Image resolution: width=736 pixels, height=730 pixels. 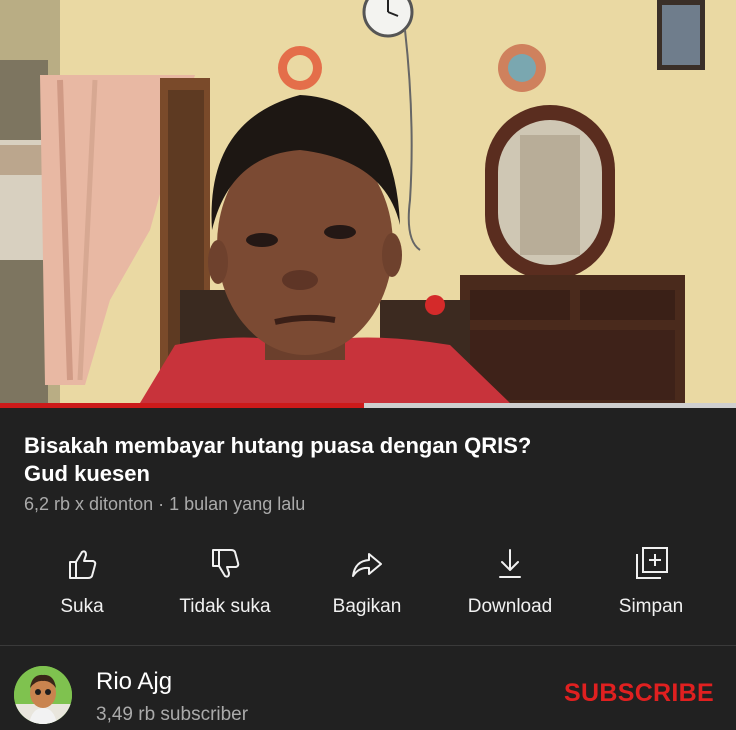 I want to click on share-button: Bagikan, so click(x=367, y=586).